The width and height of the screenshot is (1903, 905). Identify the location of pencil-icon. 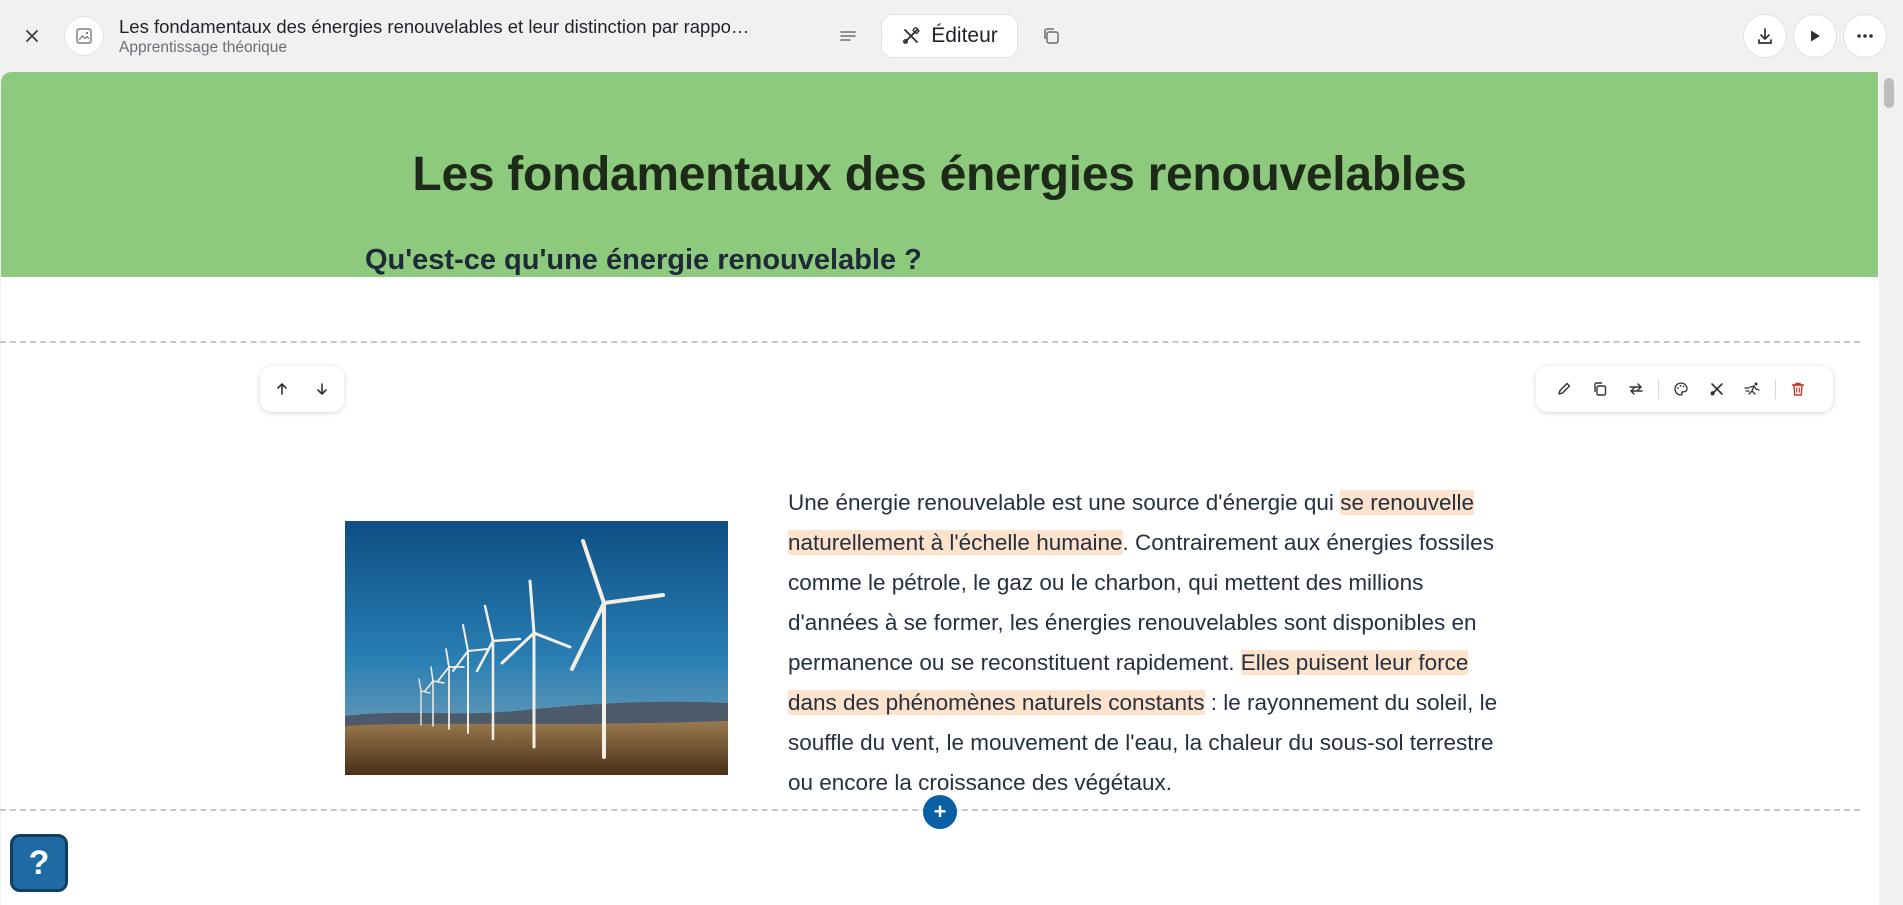
(1564, 388).